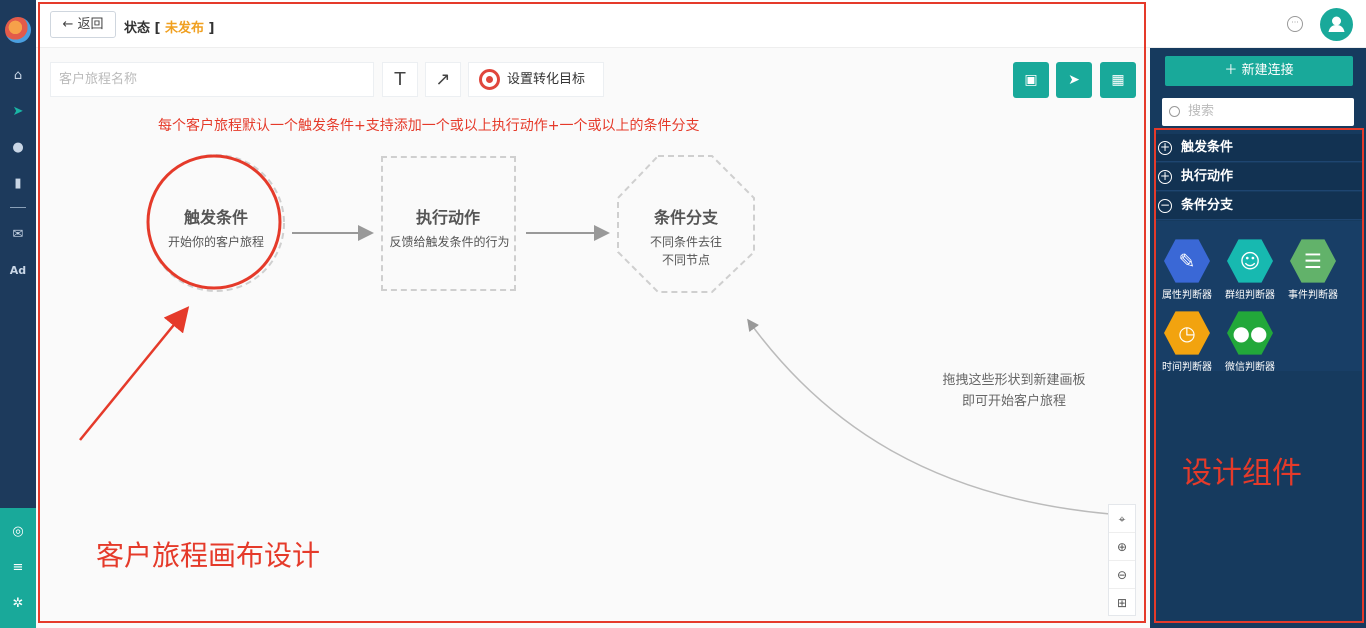 The width and height of the screenshot is (1366, 628). Describe the element at coordinates (1122, 547) in the screenshot. I see `zoom-in-icon: ⊕` at that location.